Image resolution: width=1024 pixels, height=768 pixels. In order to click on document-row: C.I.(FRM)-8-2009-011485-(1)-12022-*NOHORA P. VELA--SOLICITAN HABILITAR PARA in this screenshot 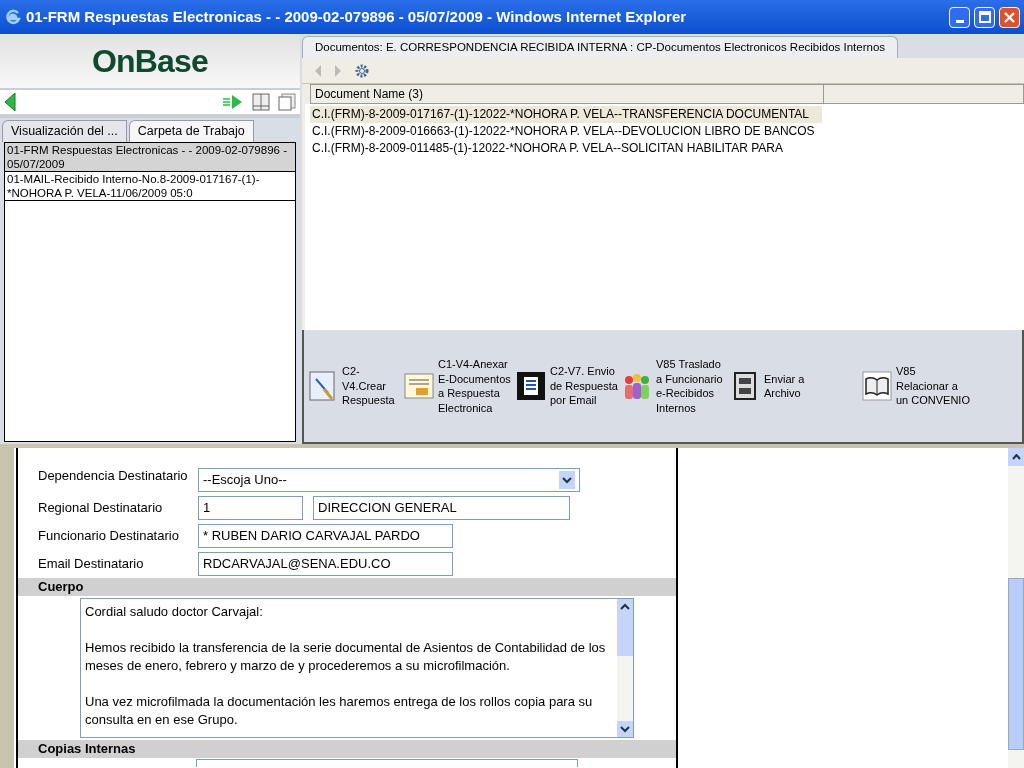, I will do `click(566, 148)`.